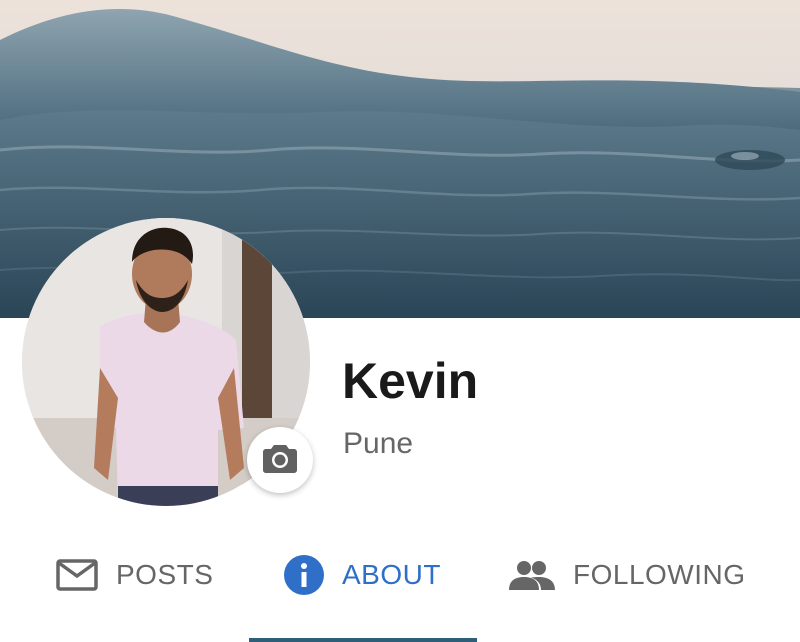 The height and width of the screenshot is (642, 800). Describe the element at coordinates (659, 574) in the screenshot. I see `tab-following-label: FOLLOWING` at that location.